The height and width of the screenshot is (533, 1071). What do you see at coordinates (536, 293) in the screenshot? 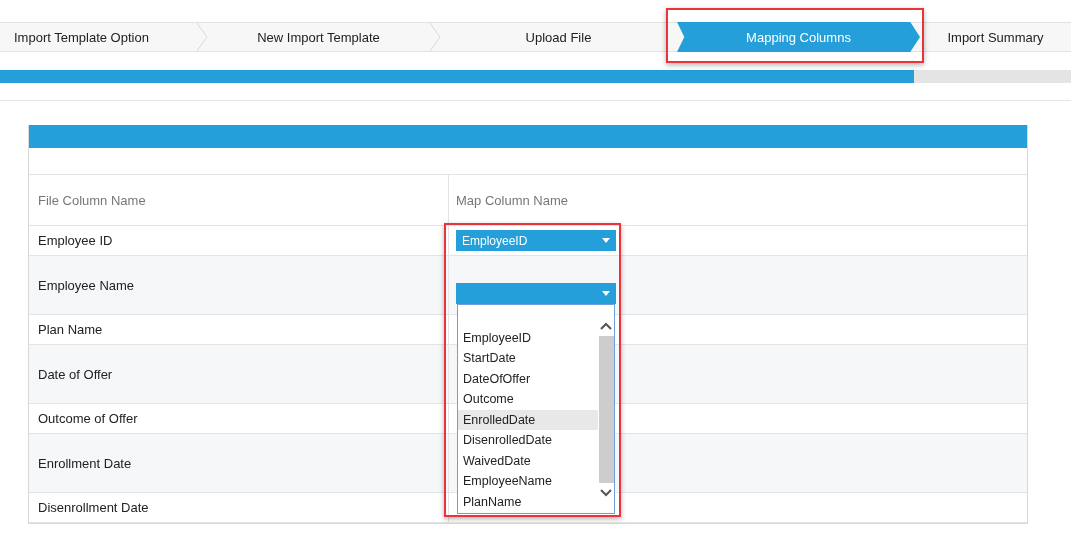
I see `column-dropdown` at bounding box center [536, 293].